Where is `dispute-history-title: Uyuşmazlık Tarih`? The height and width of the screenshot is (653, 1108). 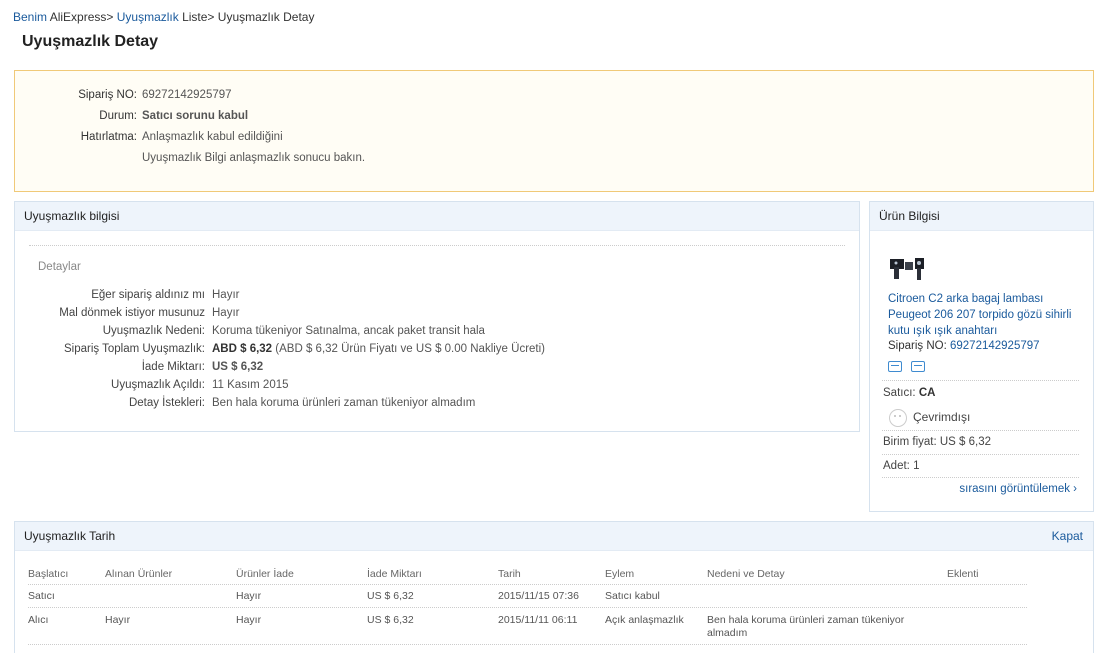 dispute-history-title: Uyuşmazlık Tarih is located at coordinates (554, 536).